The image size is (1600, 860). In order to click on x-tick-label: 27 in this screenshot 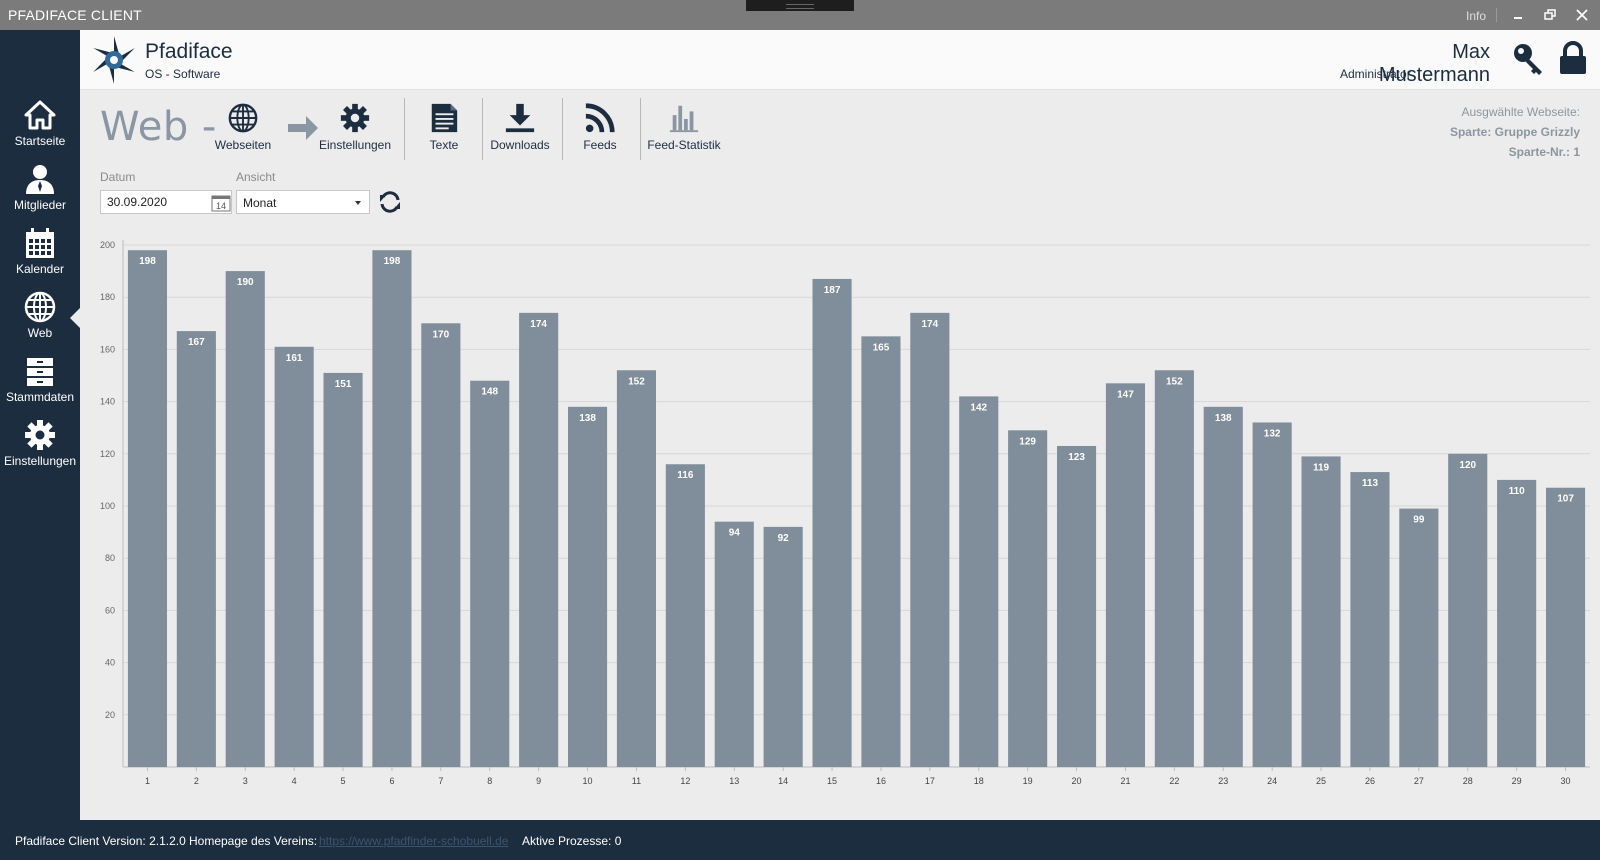, I will do `click(1419, 781)`.